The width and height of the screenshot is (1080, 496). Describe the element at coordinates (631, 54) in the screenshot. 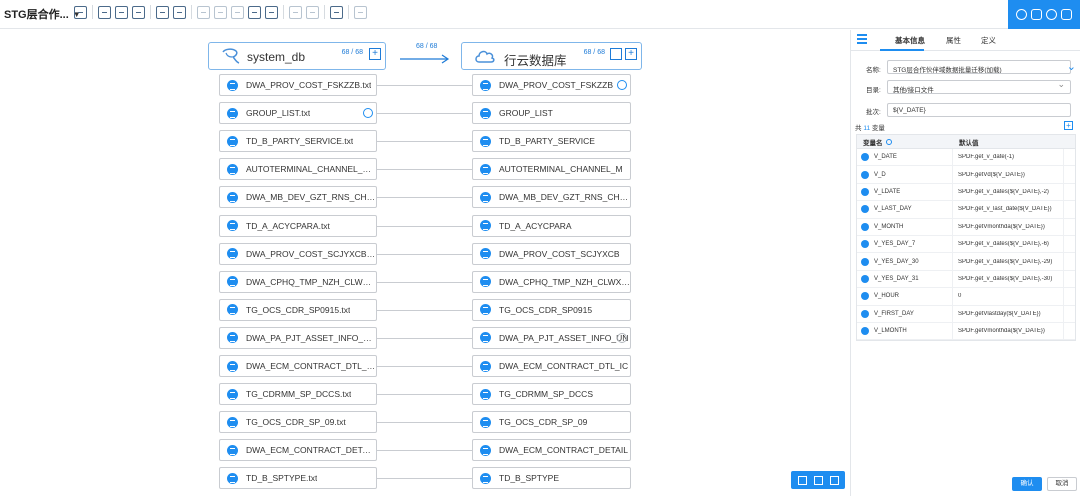

I see `add-target-icon: +` at that location.